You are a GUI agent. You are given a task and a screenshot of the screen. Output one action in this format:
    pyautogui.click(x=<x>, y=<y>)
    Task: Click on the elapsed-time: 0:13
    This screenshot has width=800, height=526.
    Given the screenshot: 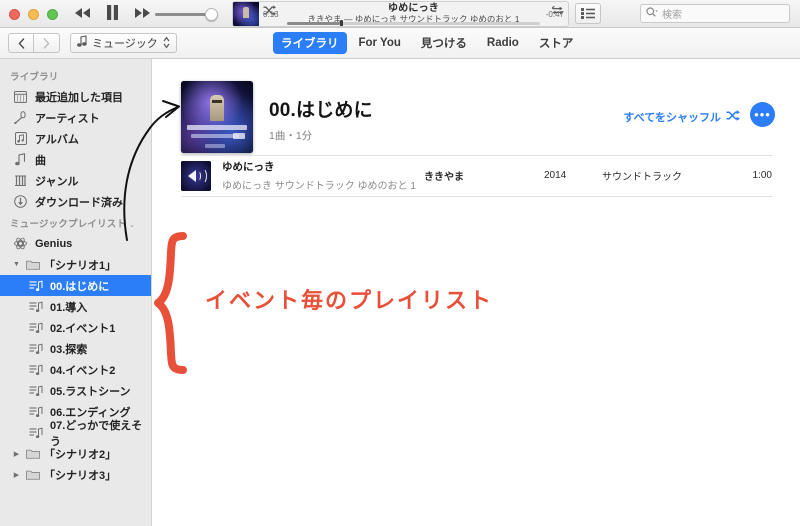 What is the action you would take?
    pyautogui.click(x=271, y=14)
    